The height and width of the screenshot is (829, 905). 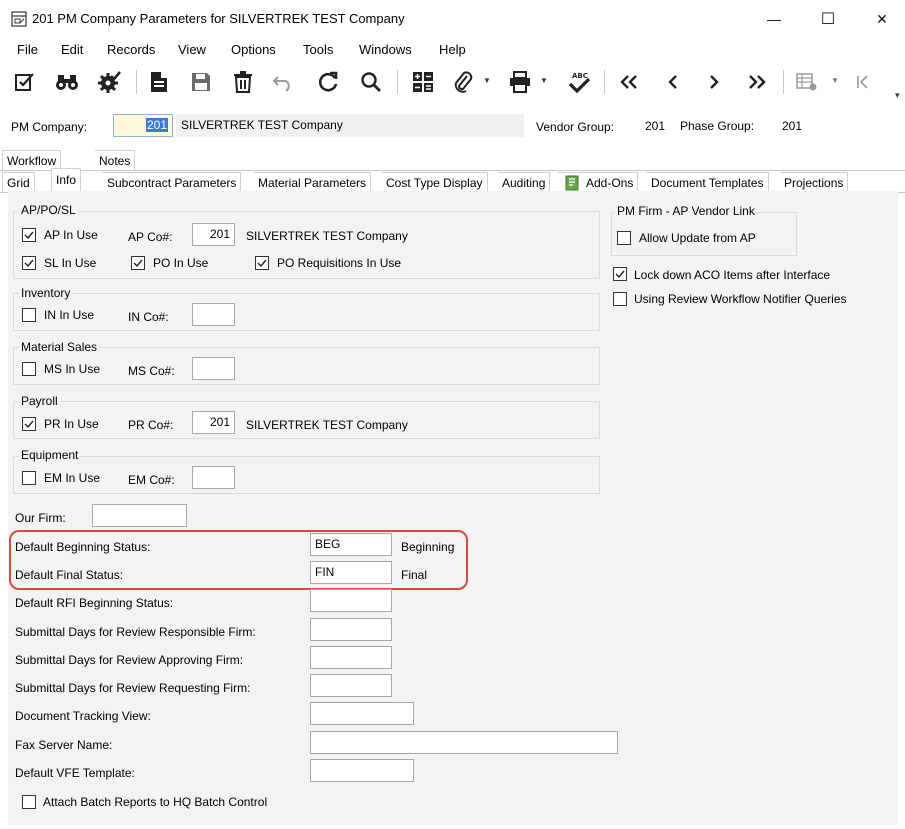 I want to click on sl-in-use-checkbox, so click(x=29, y=263).